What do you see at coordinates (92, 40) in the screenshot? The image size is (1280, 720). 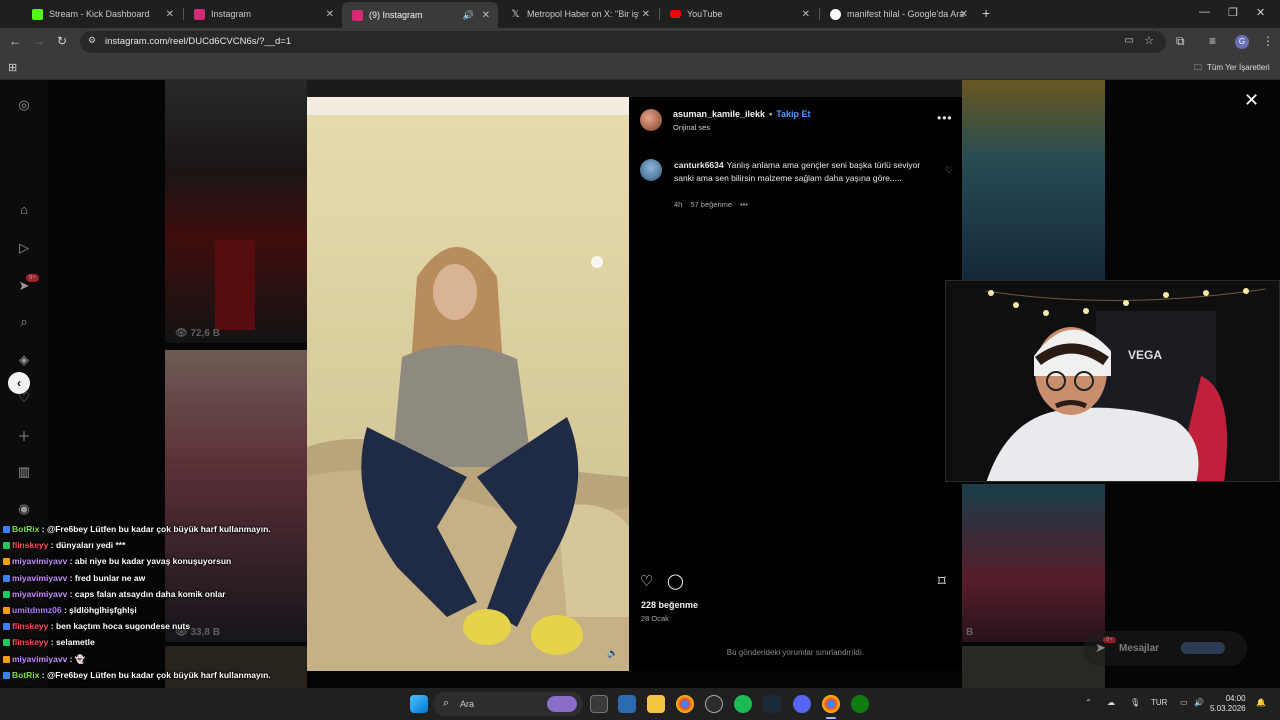 I see `site-info-icon: ⚙` at bounding box center [92, 40].